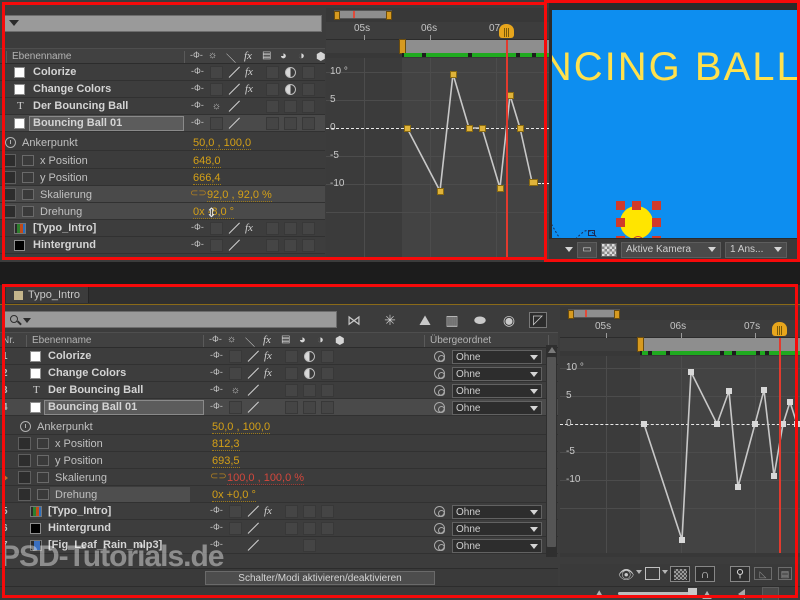  I want to click on time-ruler: 05s 06s 07s, so click(437, 31).